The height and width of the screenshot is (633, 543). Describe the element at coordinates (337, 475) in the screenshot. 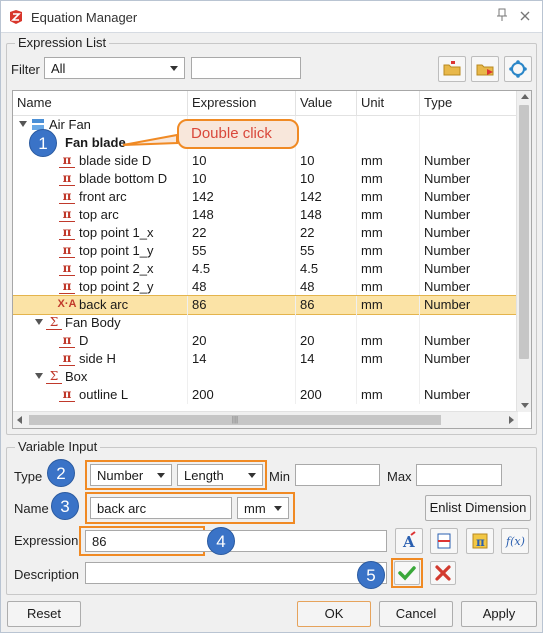

I see `min-input` at that location.